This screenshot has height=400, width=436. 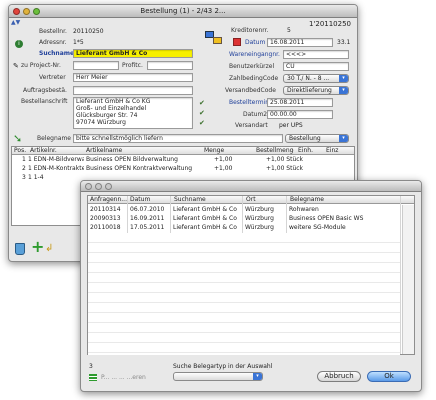 What do you see at coordinates (49, 248) in the screenshot?
I see `arrow-icon: ↲` at bounding box center [49, 248].